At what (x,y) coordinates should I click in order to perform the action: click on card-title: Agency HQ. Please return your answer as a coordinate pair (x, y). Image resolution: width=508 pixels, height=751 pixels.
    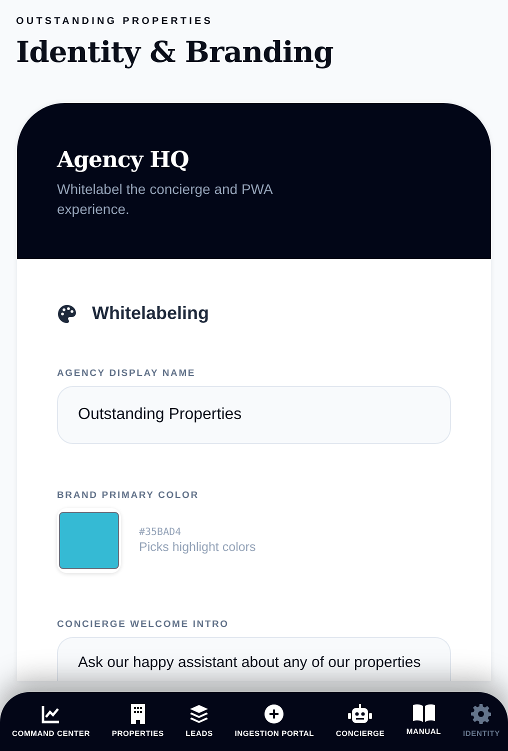
    Looking at the image, I should click on (123, 160).